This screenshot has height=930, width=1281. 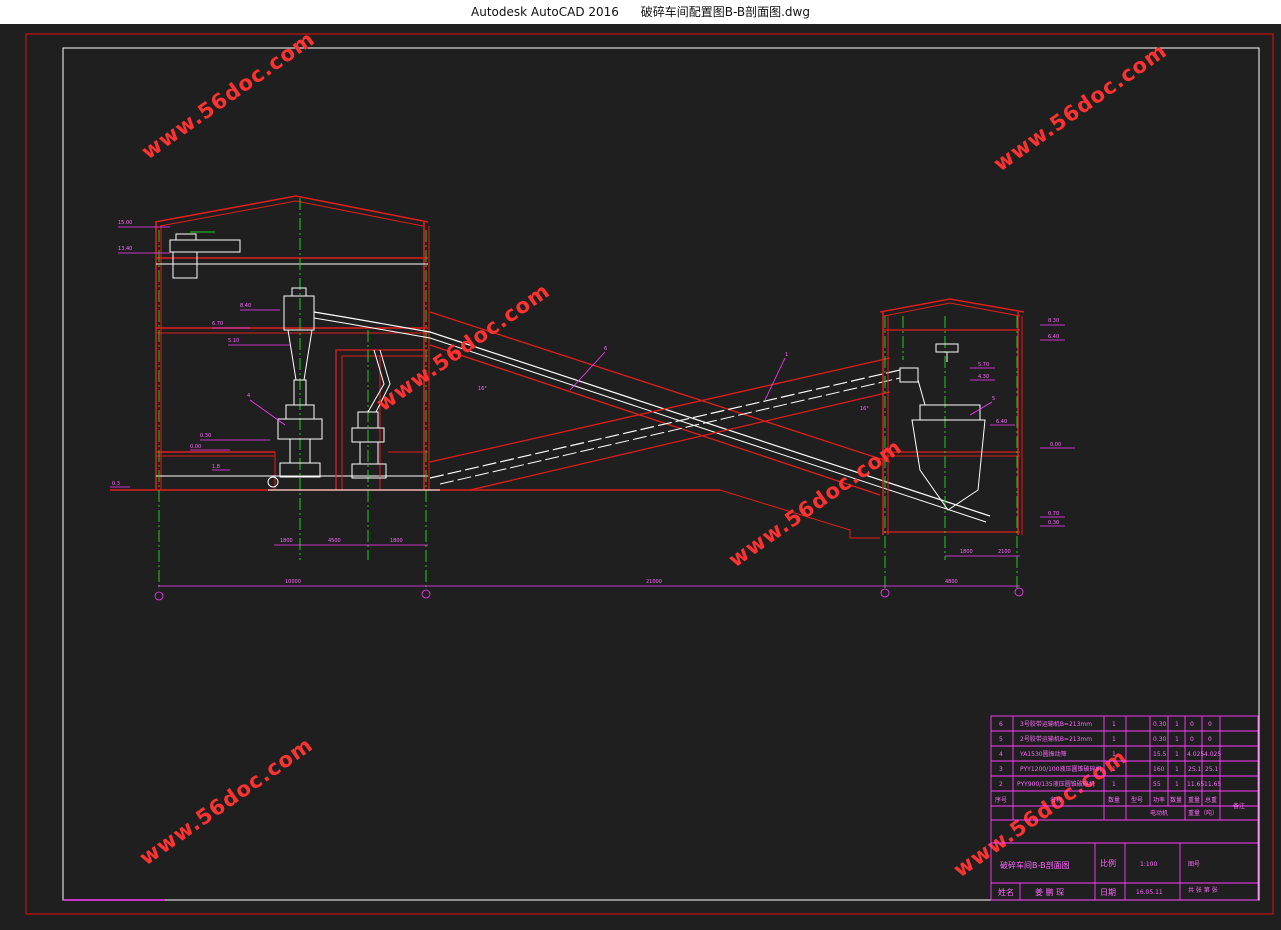 I want to click on svg-text: 共 张 第 张, so click(x=1203, y=890).